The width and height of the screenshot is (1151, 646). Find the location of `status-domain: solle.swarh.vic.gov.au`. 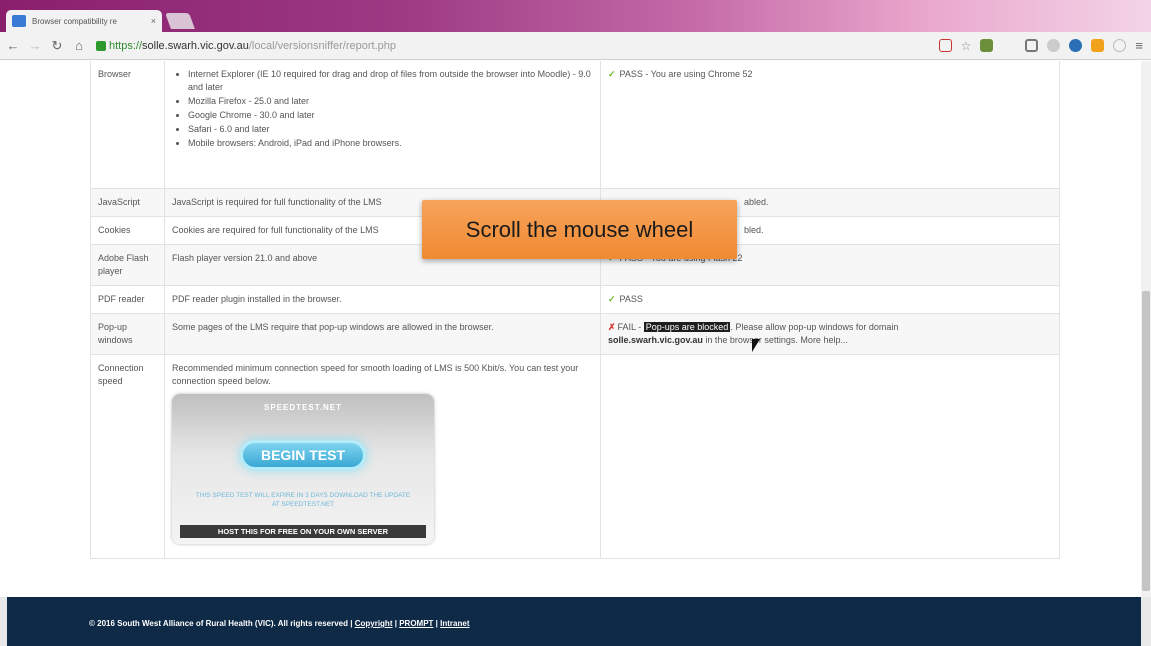

status-domain: solle.swarh.vic.gov.au is located at coordinates (655, 340).